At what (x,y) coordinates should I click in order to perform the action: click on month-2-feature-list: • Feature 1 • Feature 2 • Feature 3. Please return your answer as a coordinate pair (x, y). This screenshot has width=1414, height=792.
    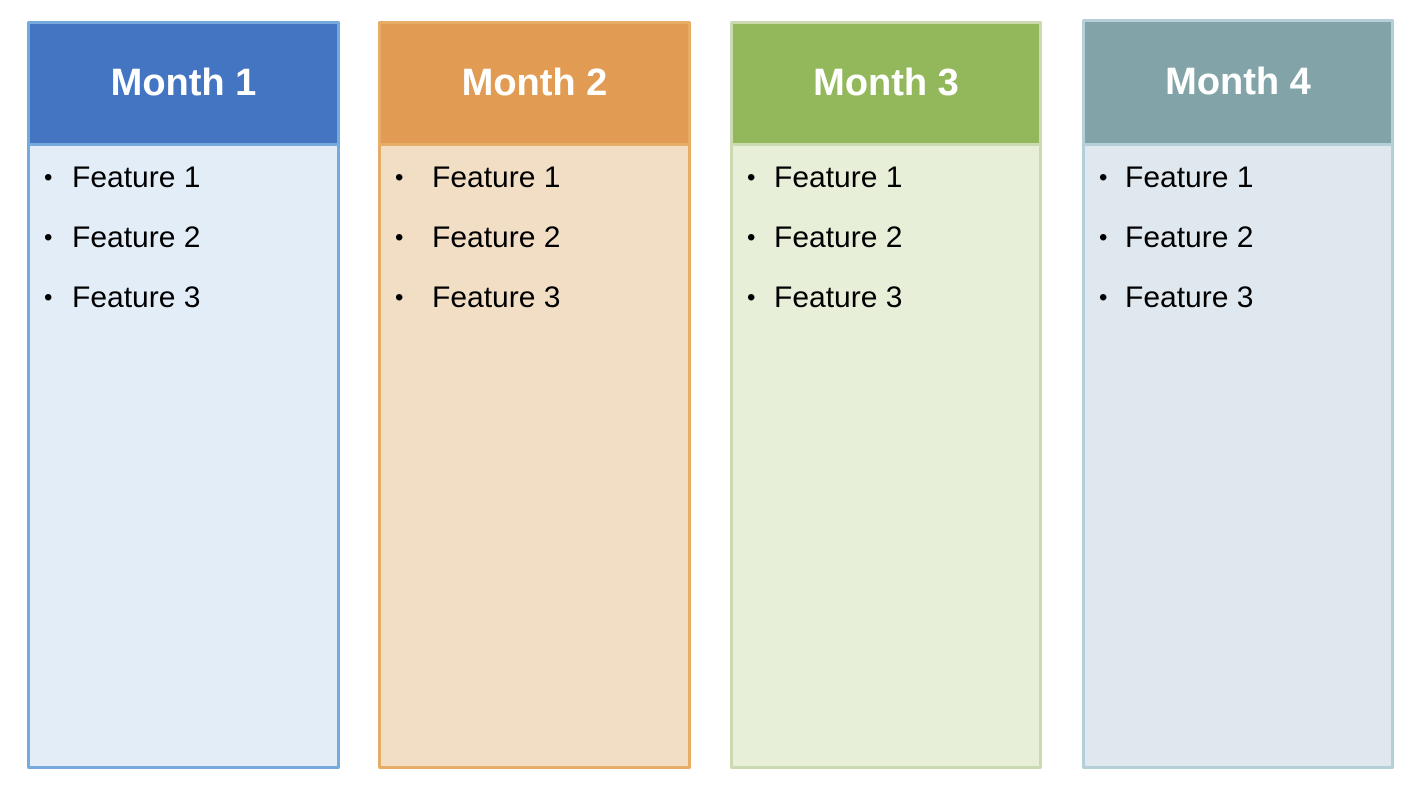
    Looking at the image, I should click on (534, 242).